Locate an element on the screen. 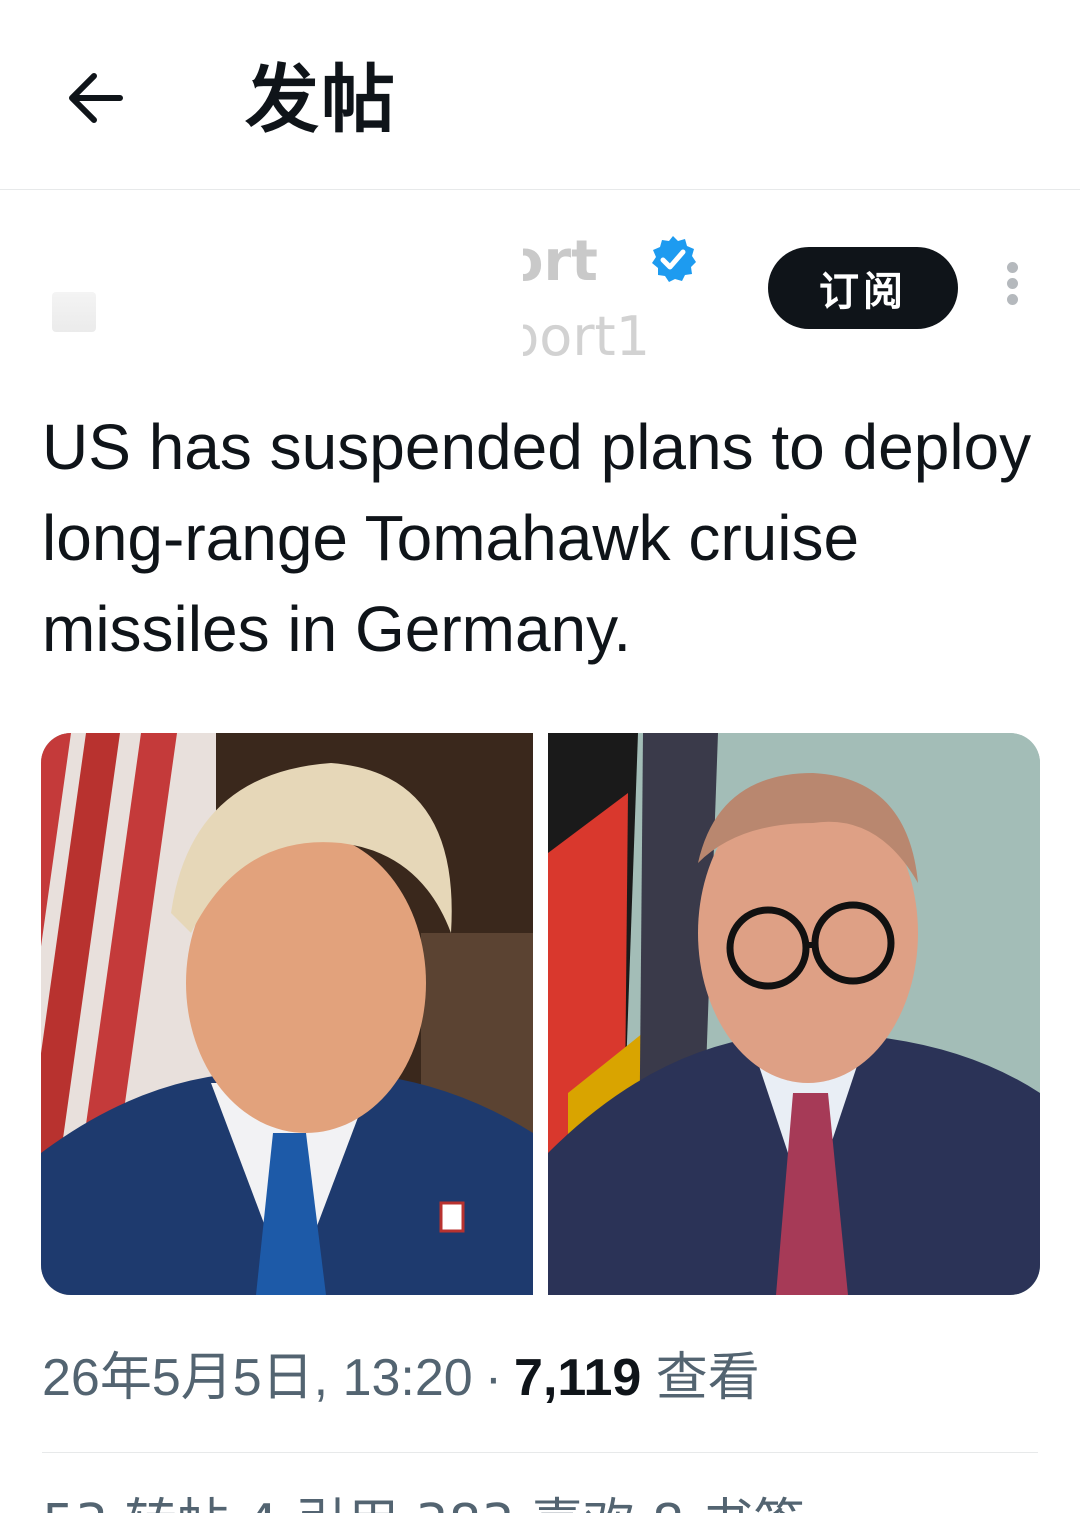  views-label: 查看 is located at coordinates (707, 1378).